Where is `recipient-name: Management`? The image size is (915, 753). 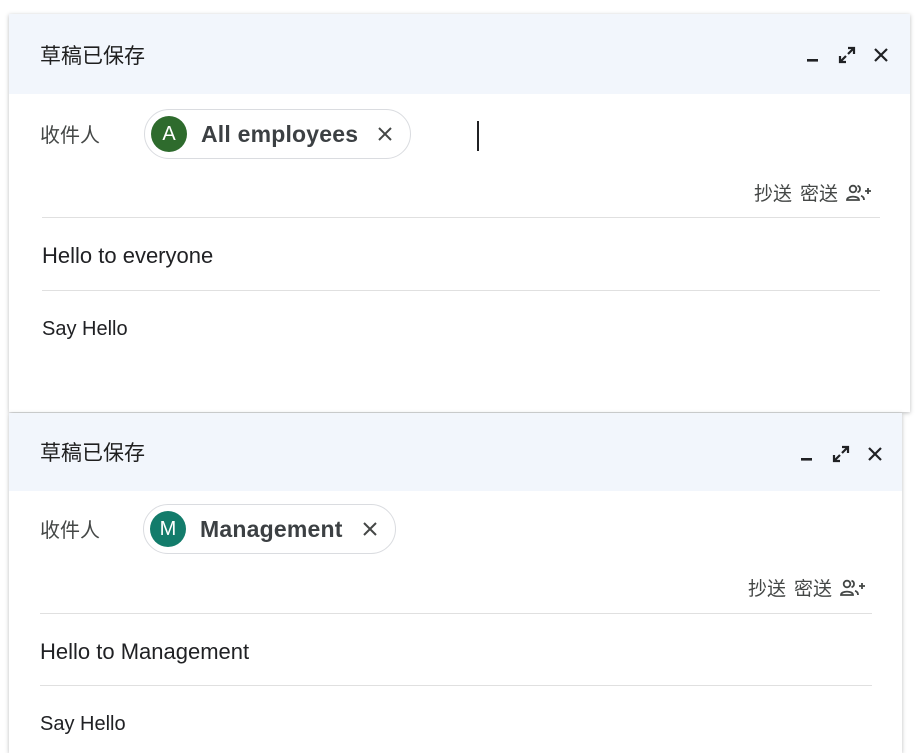
recipient-name: Management is located at coordinates (271, 528).